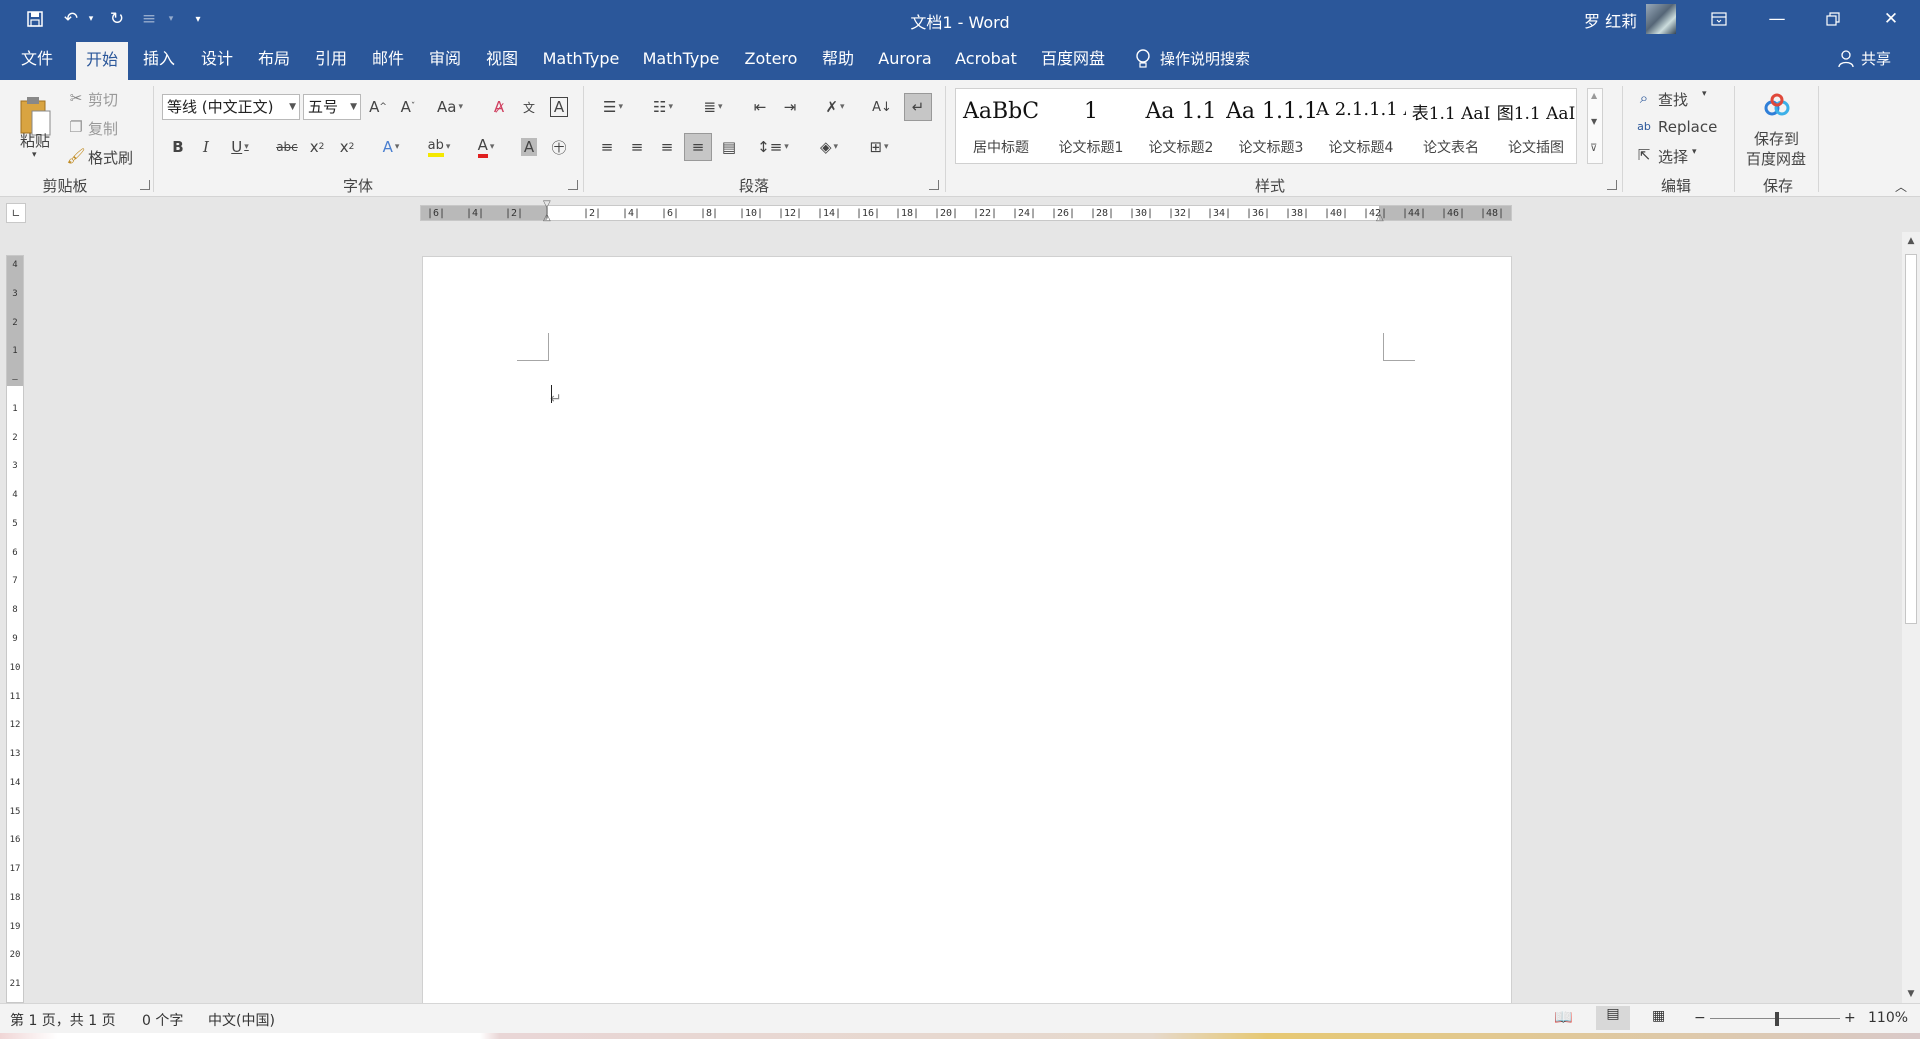  What do you see at coordinates (547, 204) in the screenshot?
I see `first-line-indent-icon: ▽` at bounding box center [547, 204].